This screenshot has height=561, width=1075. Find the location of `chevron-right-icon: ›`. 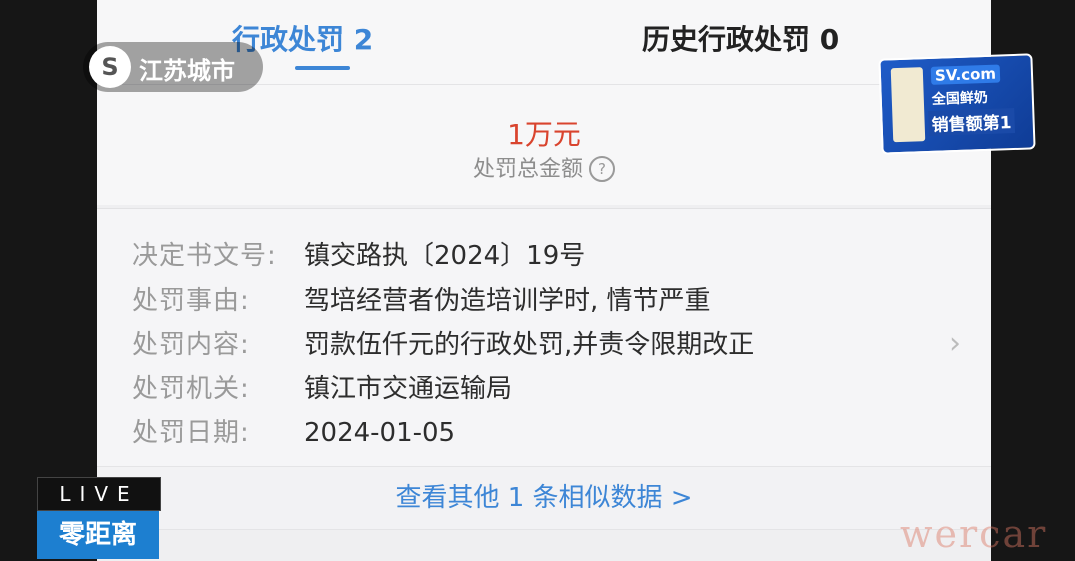

chevron-right-icon: › is located at coordinates (955, 343).